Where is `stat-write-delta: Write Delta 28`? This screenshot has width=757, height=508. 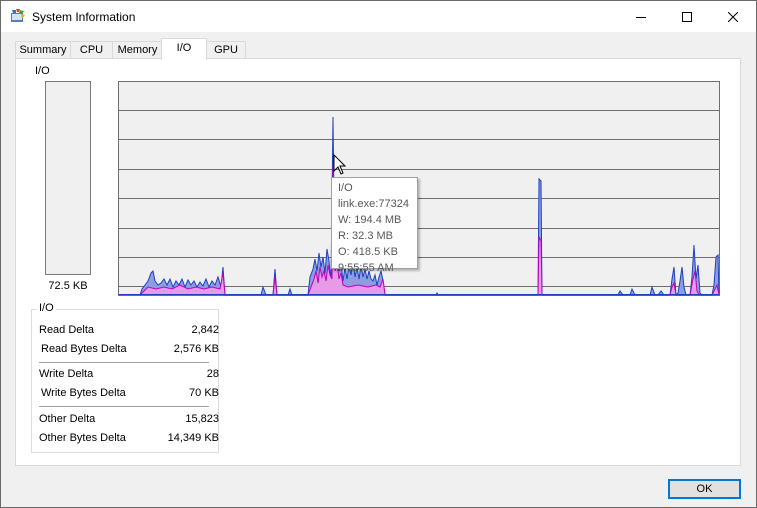 stat-write-delta: Write Delta 28 is located at coordinates (129, 375).